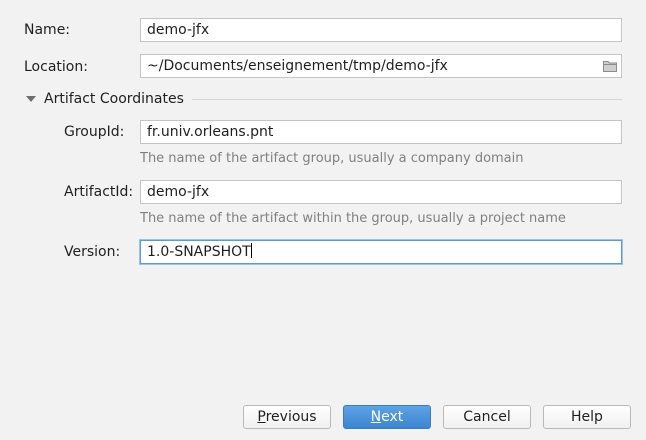 The width and height of the screenshot is (646, 440). What do you see at coordinates (381, 192) in the screenshot?
I see `artifact-id-input: demo-jfx` at bounding box center [381, 192].